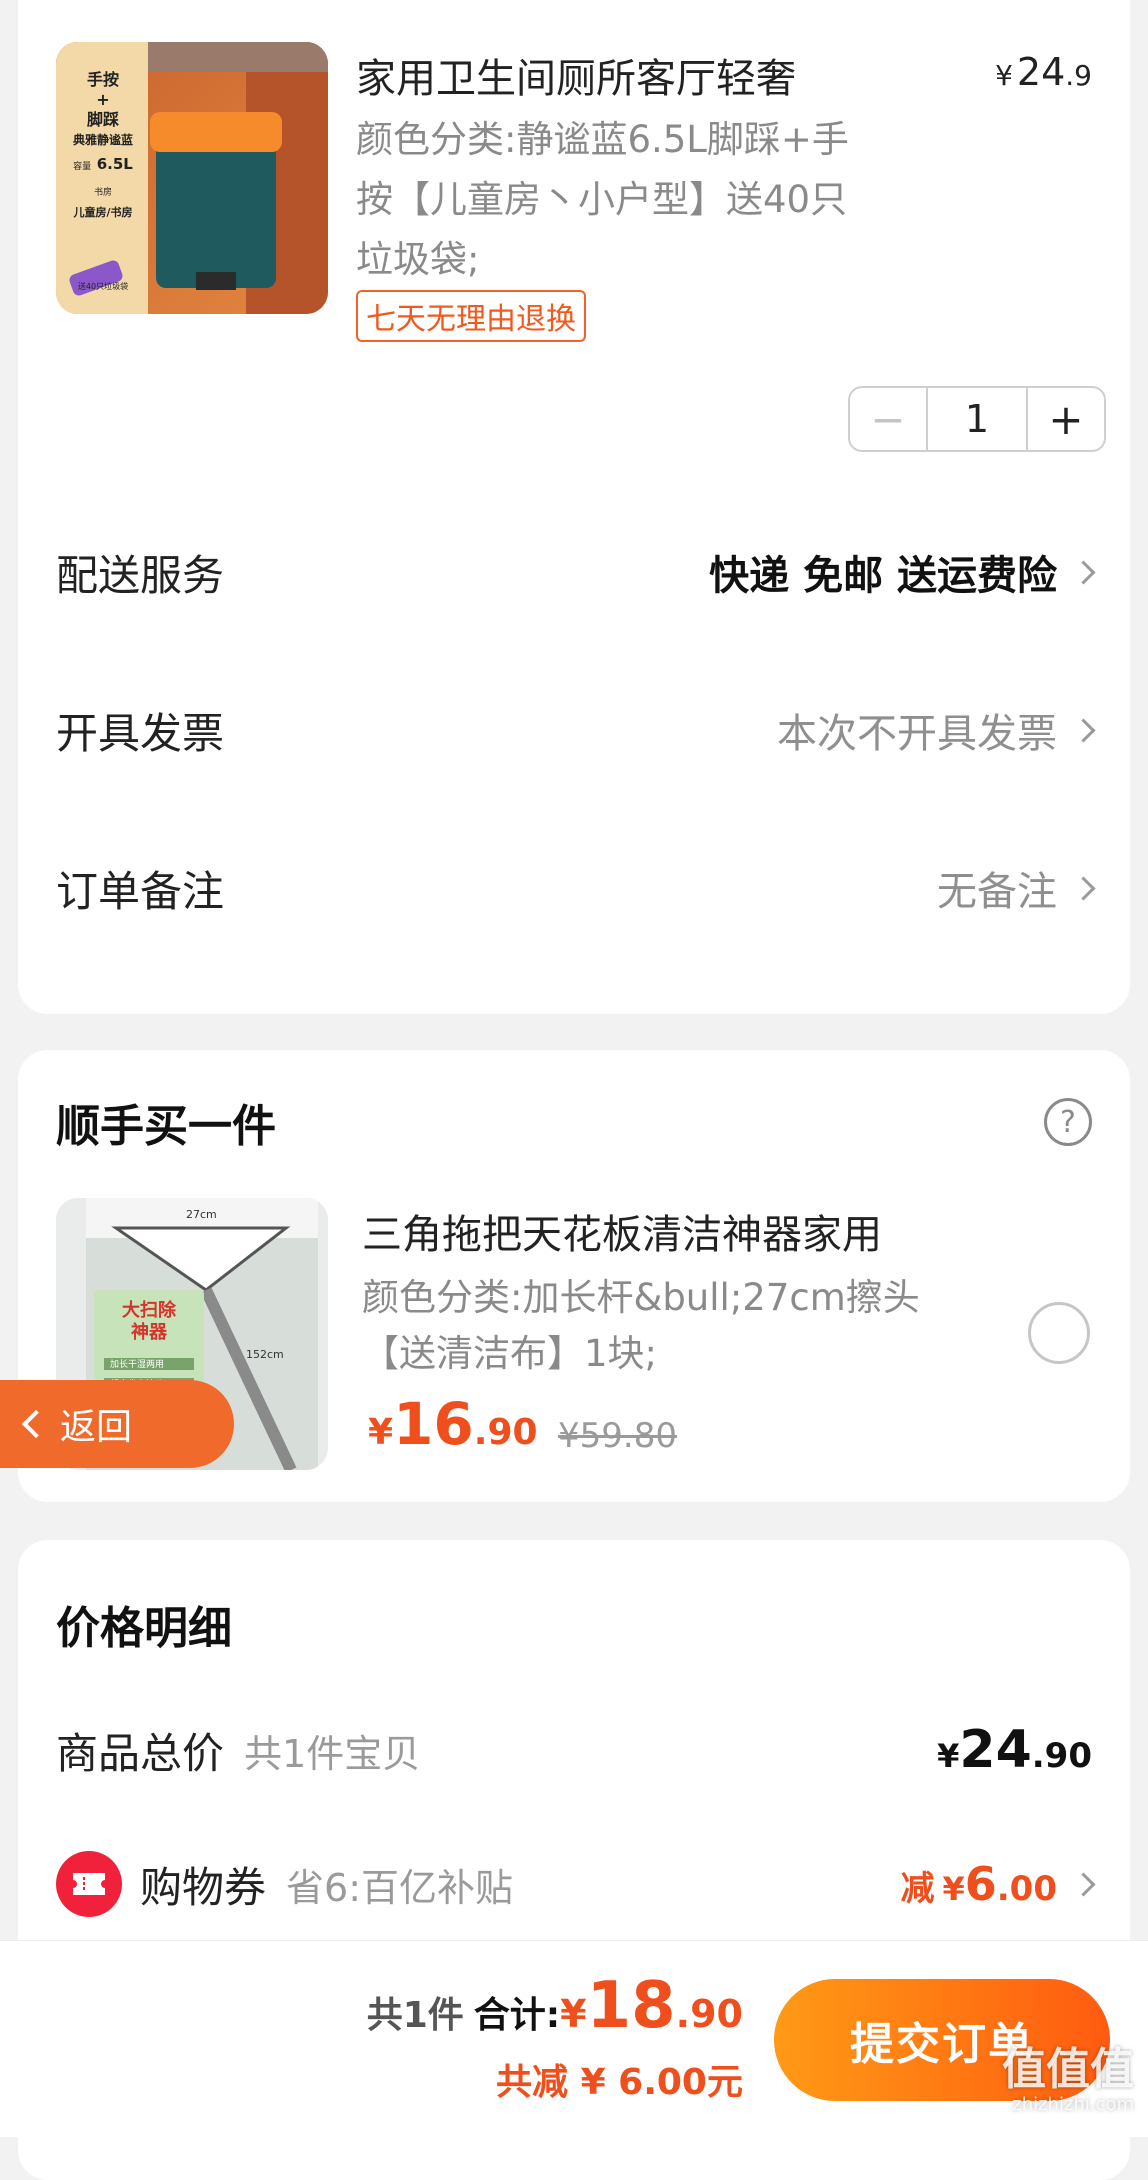  What do you see at coordinates (917, 1889) in the screenshot?
I see `discount-prefix: 减` at bounding box center [917, 1889].